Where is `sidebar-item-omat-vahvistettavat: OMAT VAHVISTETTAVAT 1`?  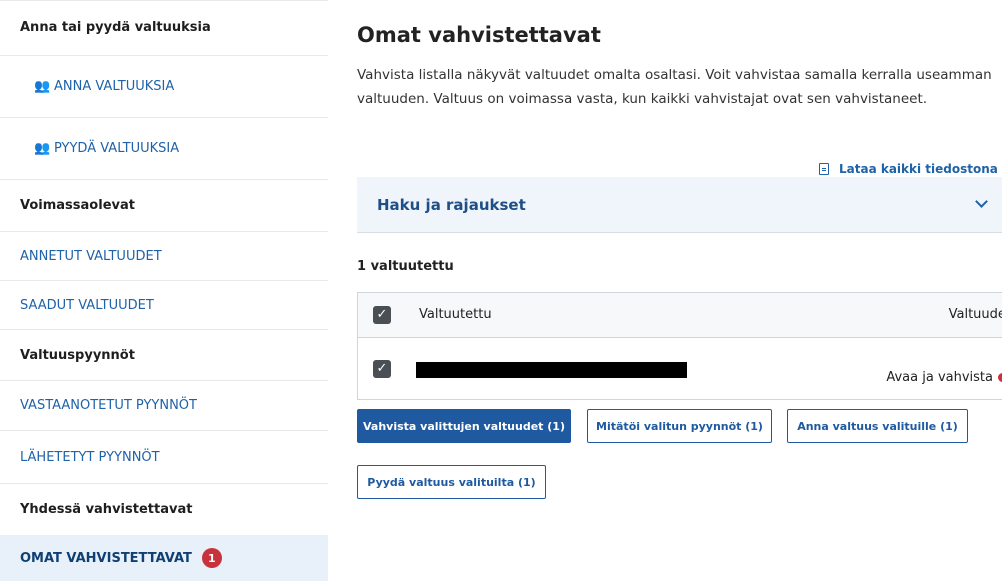 sidebar-item-omat-vahvistettavat: OMAT VAHVISTETTAVAT 1 is located at coordinates (164, 558).